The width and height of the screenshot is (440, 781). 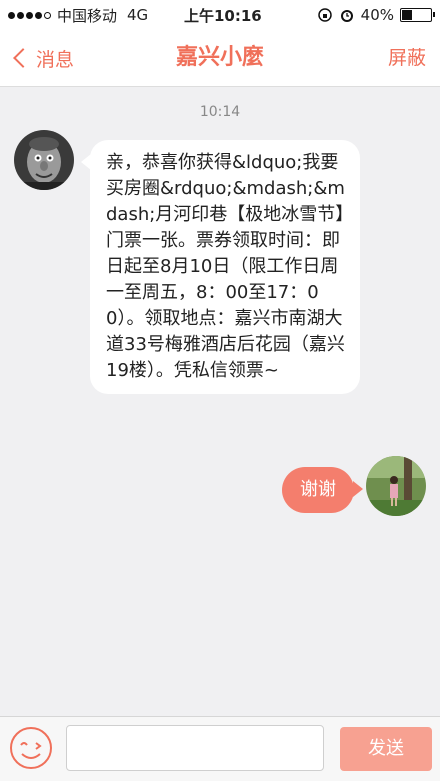 I want to click on battery-percent: 40%, so click(x=377, y=15).